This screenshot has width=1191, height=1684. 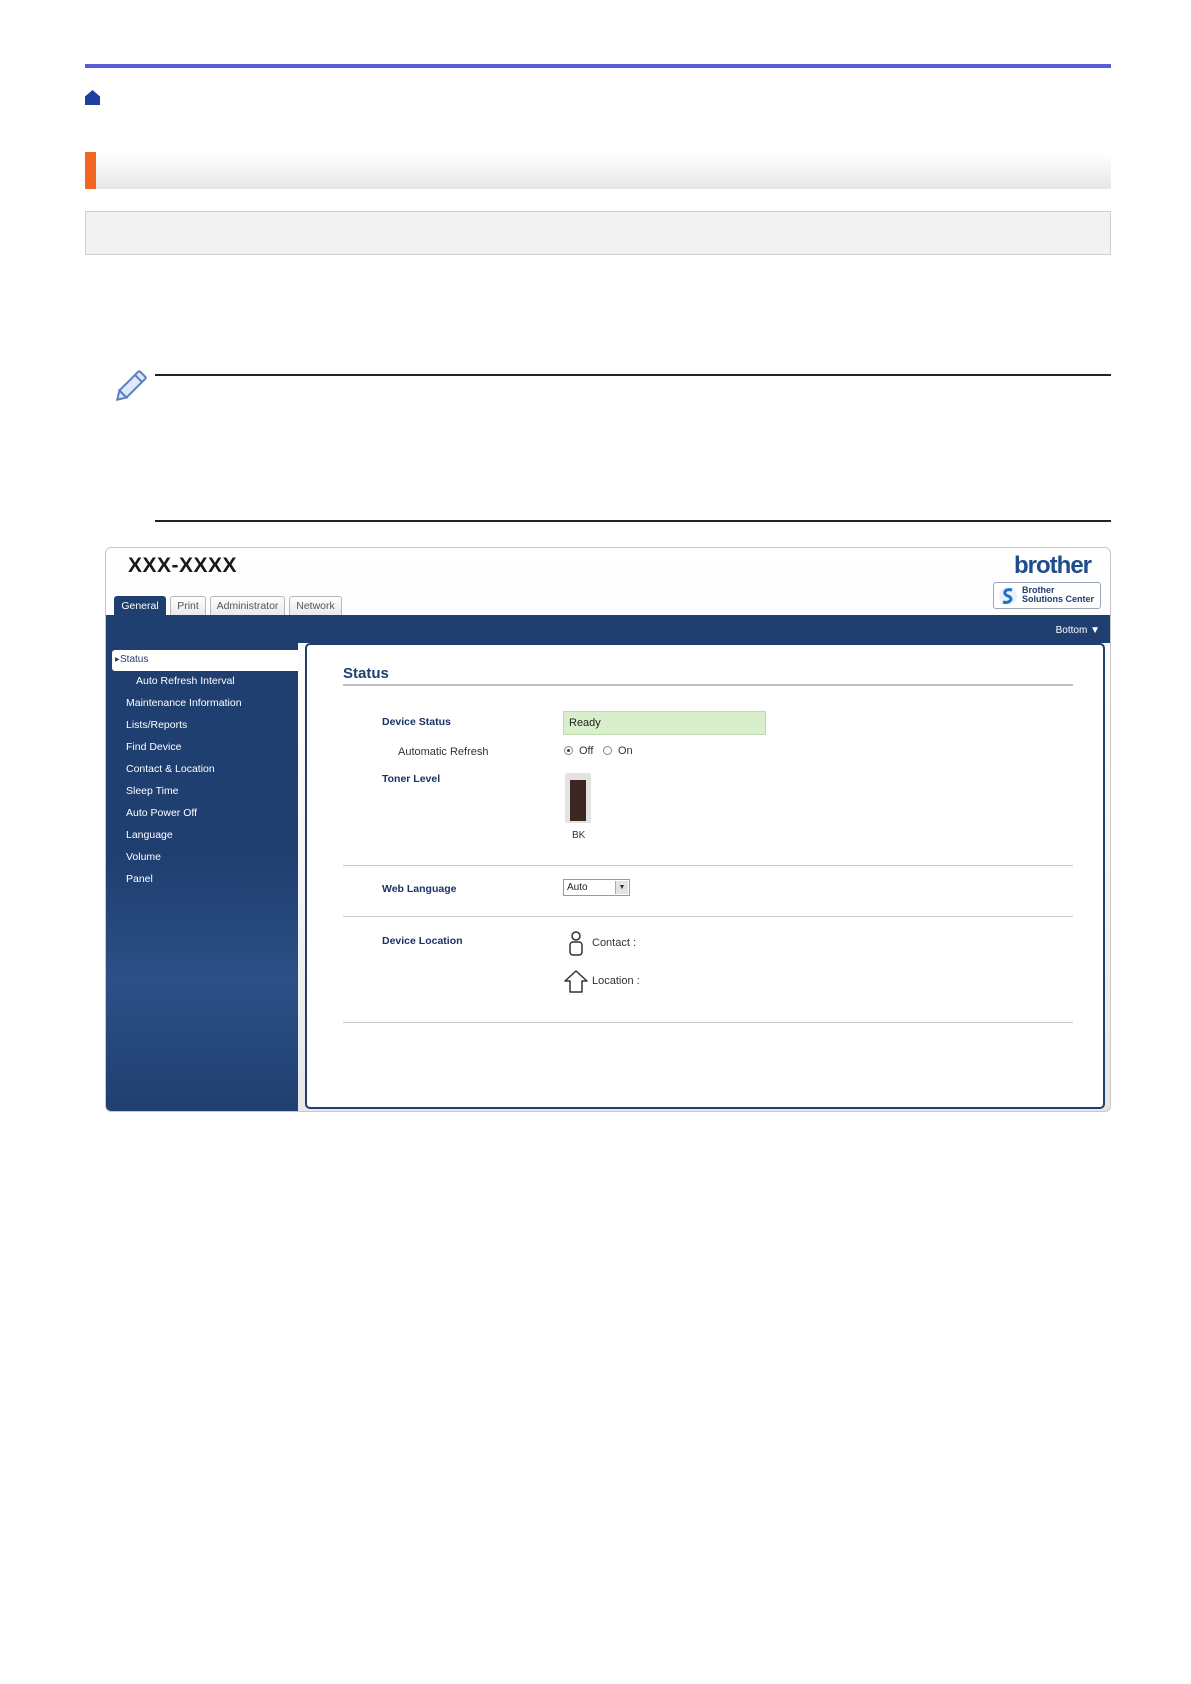 I want to click on sidebar-item-find-device: Find Device, so click(x=153, y=747).